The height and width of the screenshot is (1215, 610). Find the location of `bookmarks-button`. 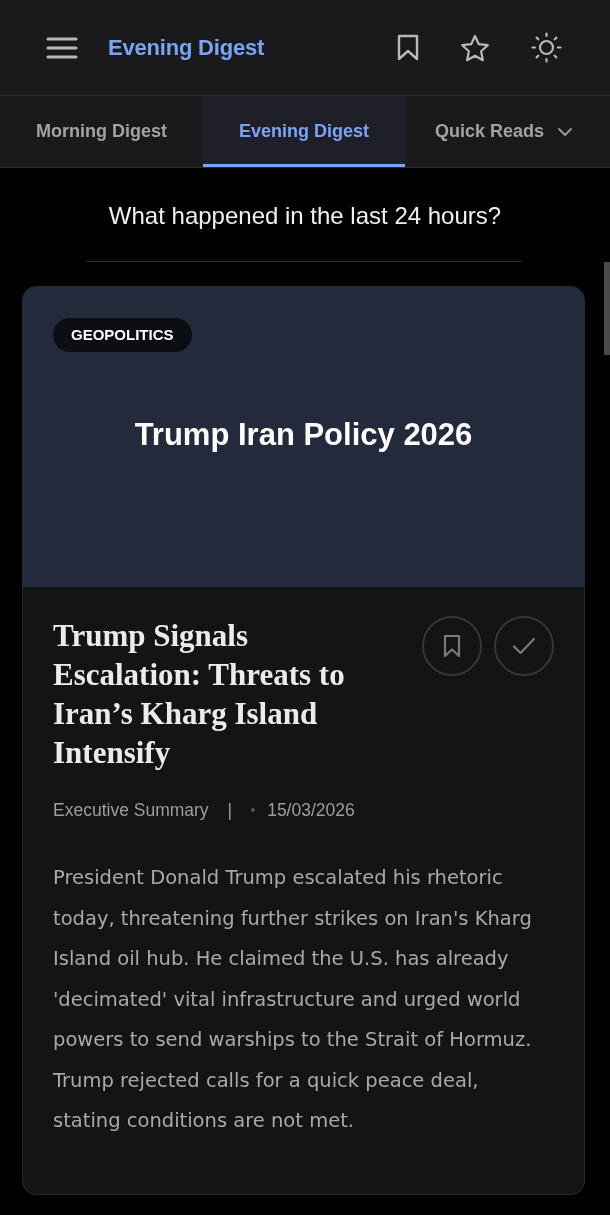

bookmarks-button is located at coordinates (408, 47).